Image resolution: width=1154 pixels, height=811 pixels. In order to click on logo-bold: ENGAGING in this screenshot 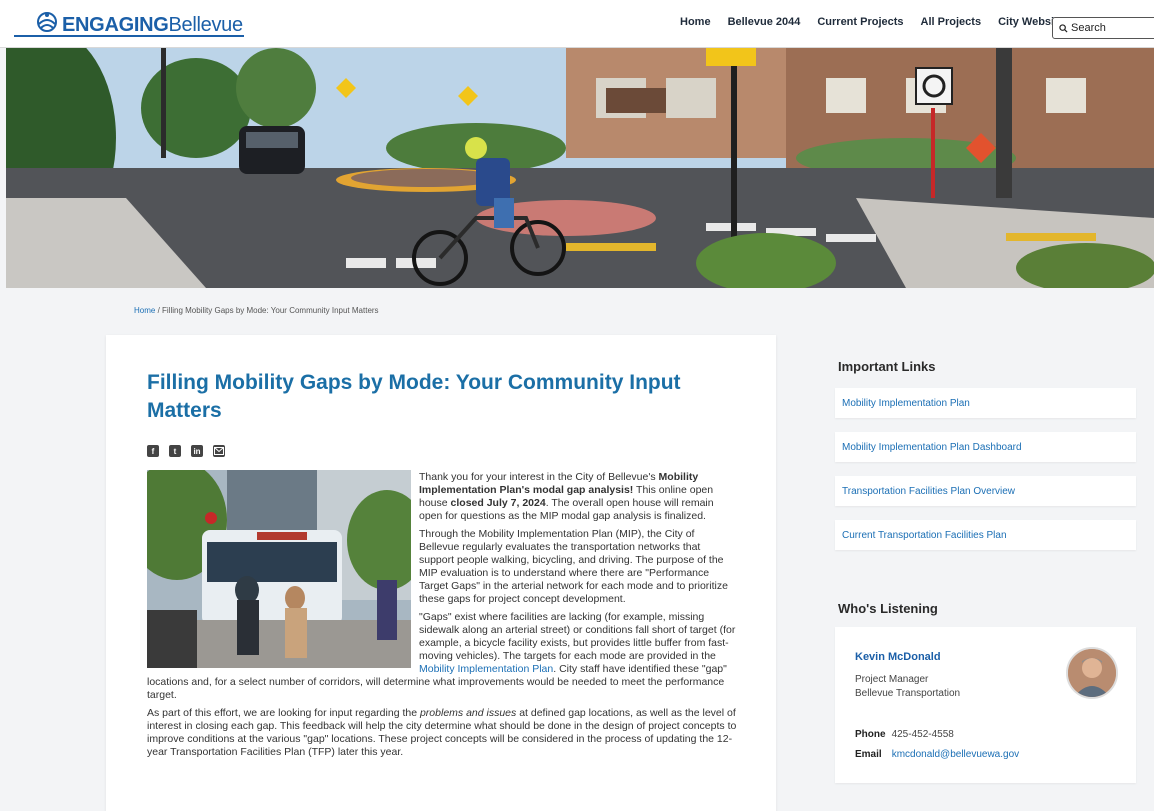, I will do `click(115, 24)`.